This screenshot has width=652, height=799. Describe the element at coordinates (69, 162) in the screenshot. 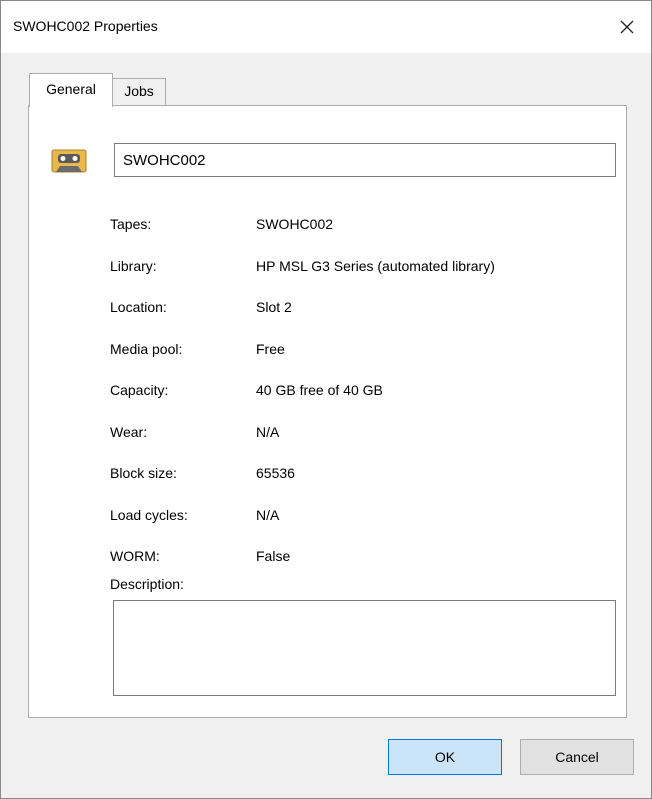

I see `tape-cassette-icon` at that location.